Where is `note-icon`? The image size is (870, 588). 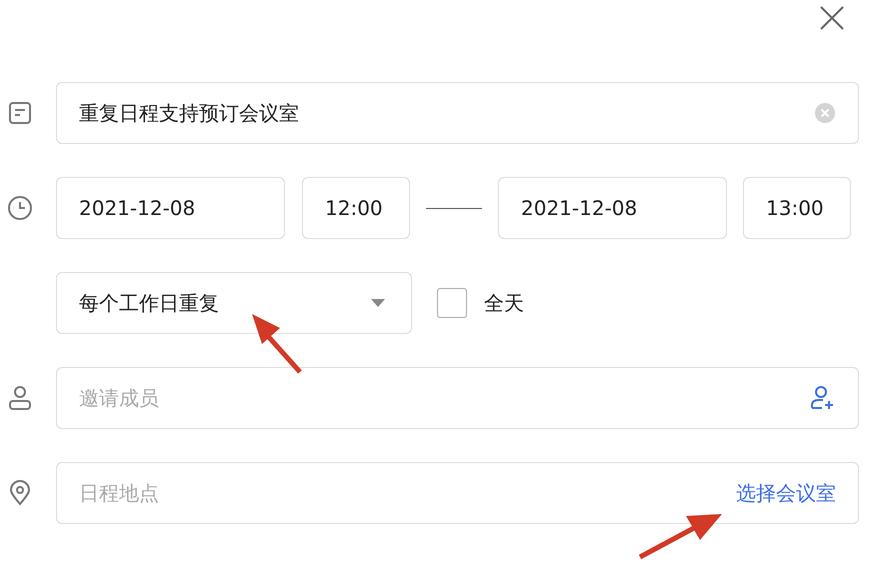
note-icon is located at coordinates (20, 113).